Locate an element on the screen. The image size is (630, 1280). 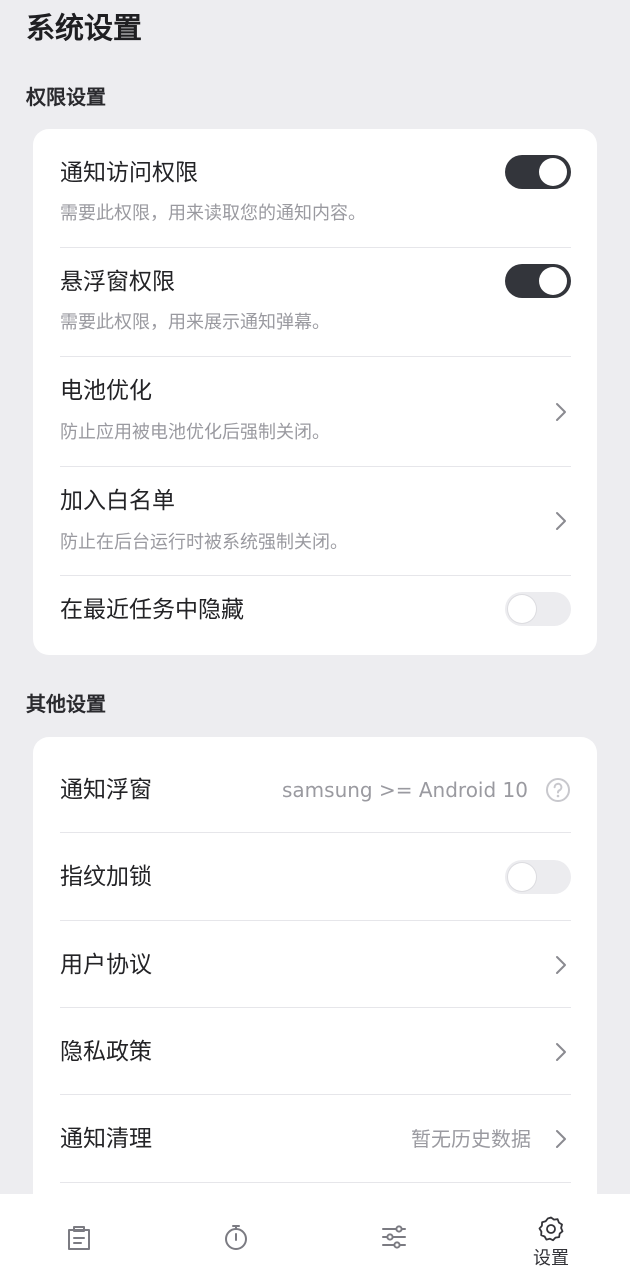
row-fingerprint-lock: 指纹加锁 is located at coordinates (315, 877).